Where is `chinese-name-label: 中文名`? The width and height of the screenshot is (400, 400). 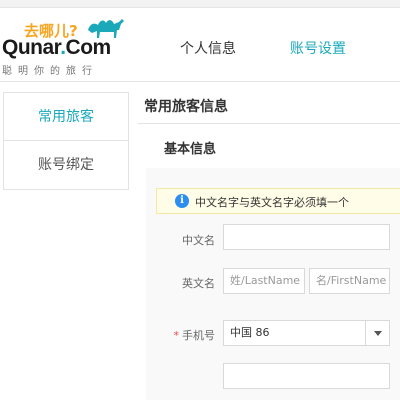
chinese-name-label: 中文名 is located at coordinates (198, 240).